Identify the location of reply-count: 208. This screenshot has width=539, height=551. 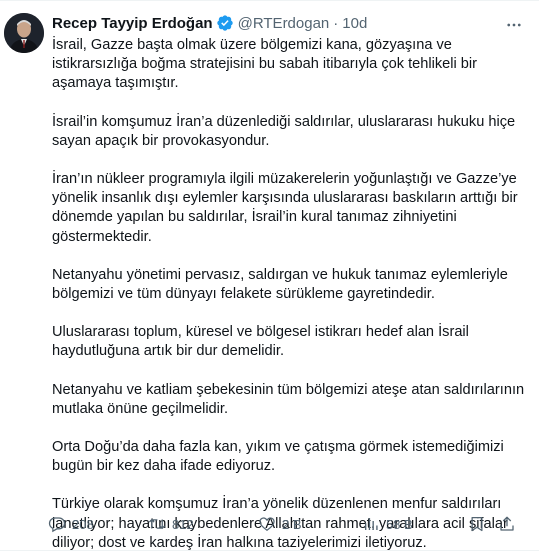
(83, 524).